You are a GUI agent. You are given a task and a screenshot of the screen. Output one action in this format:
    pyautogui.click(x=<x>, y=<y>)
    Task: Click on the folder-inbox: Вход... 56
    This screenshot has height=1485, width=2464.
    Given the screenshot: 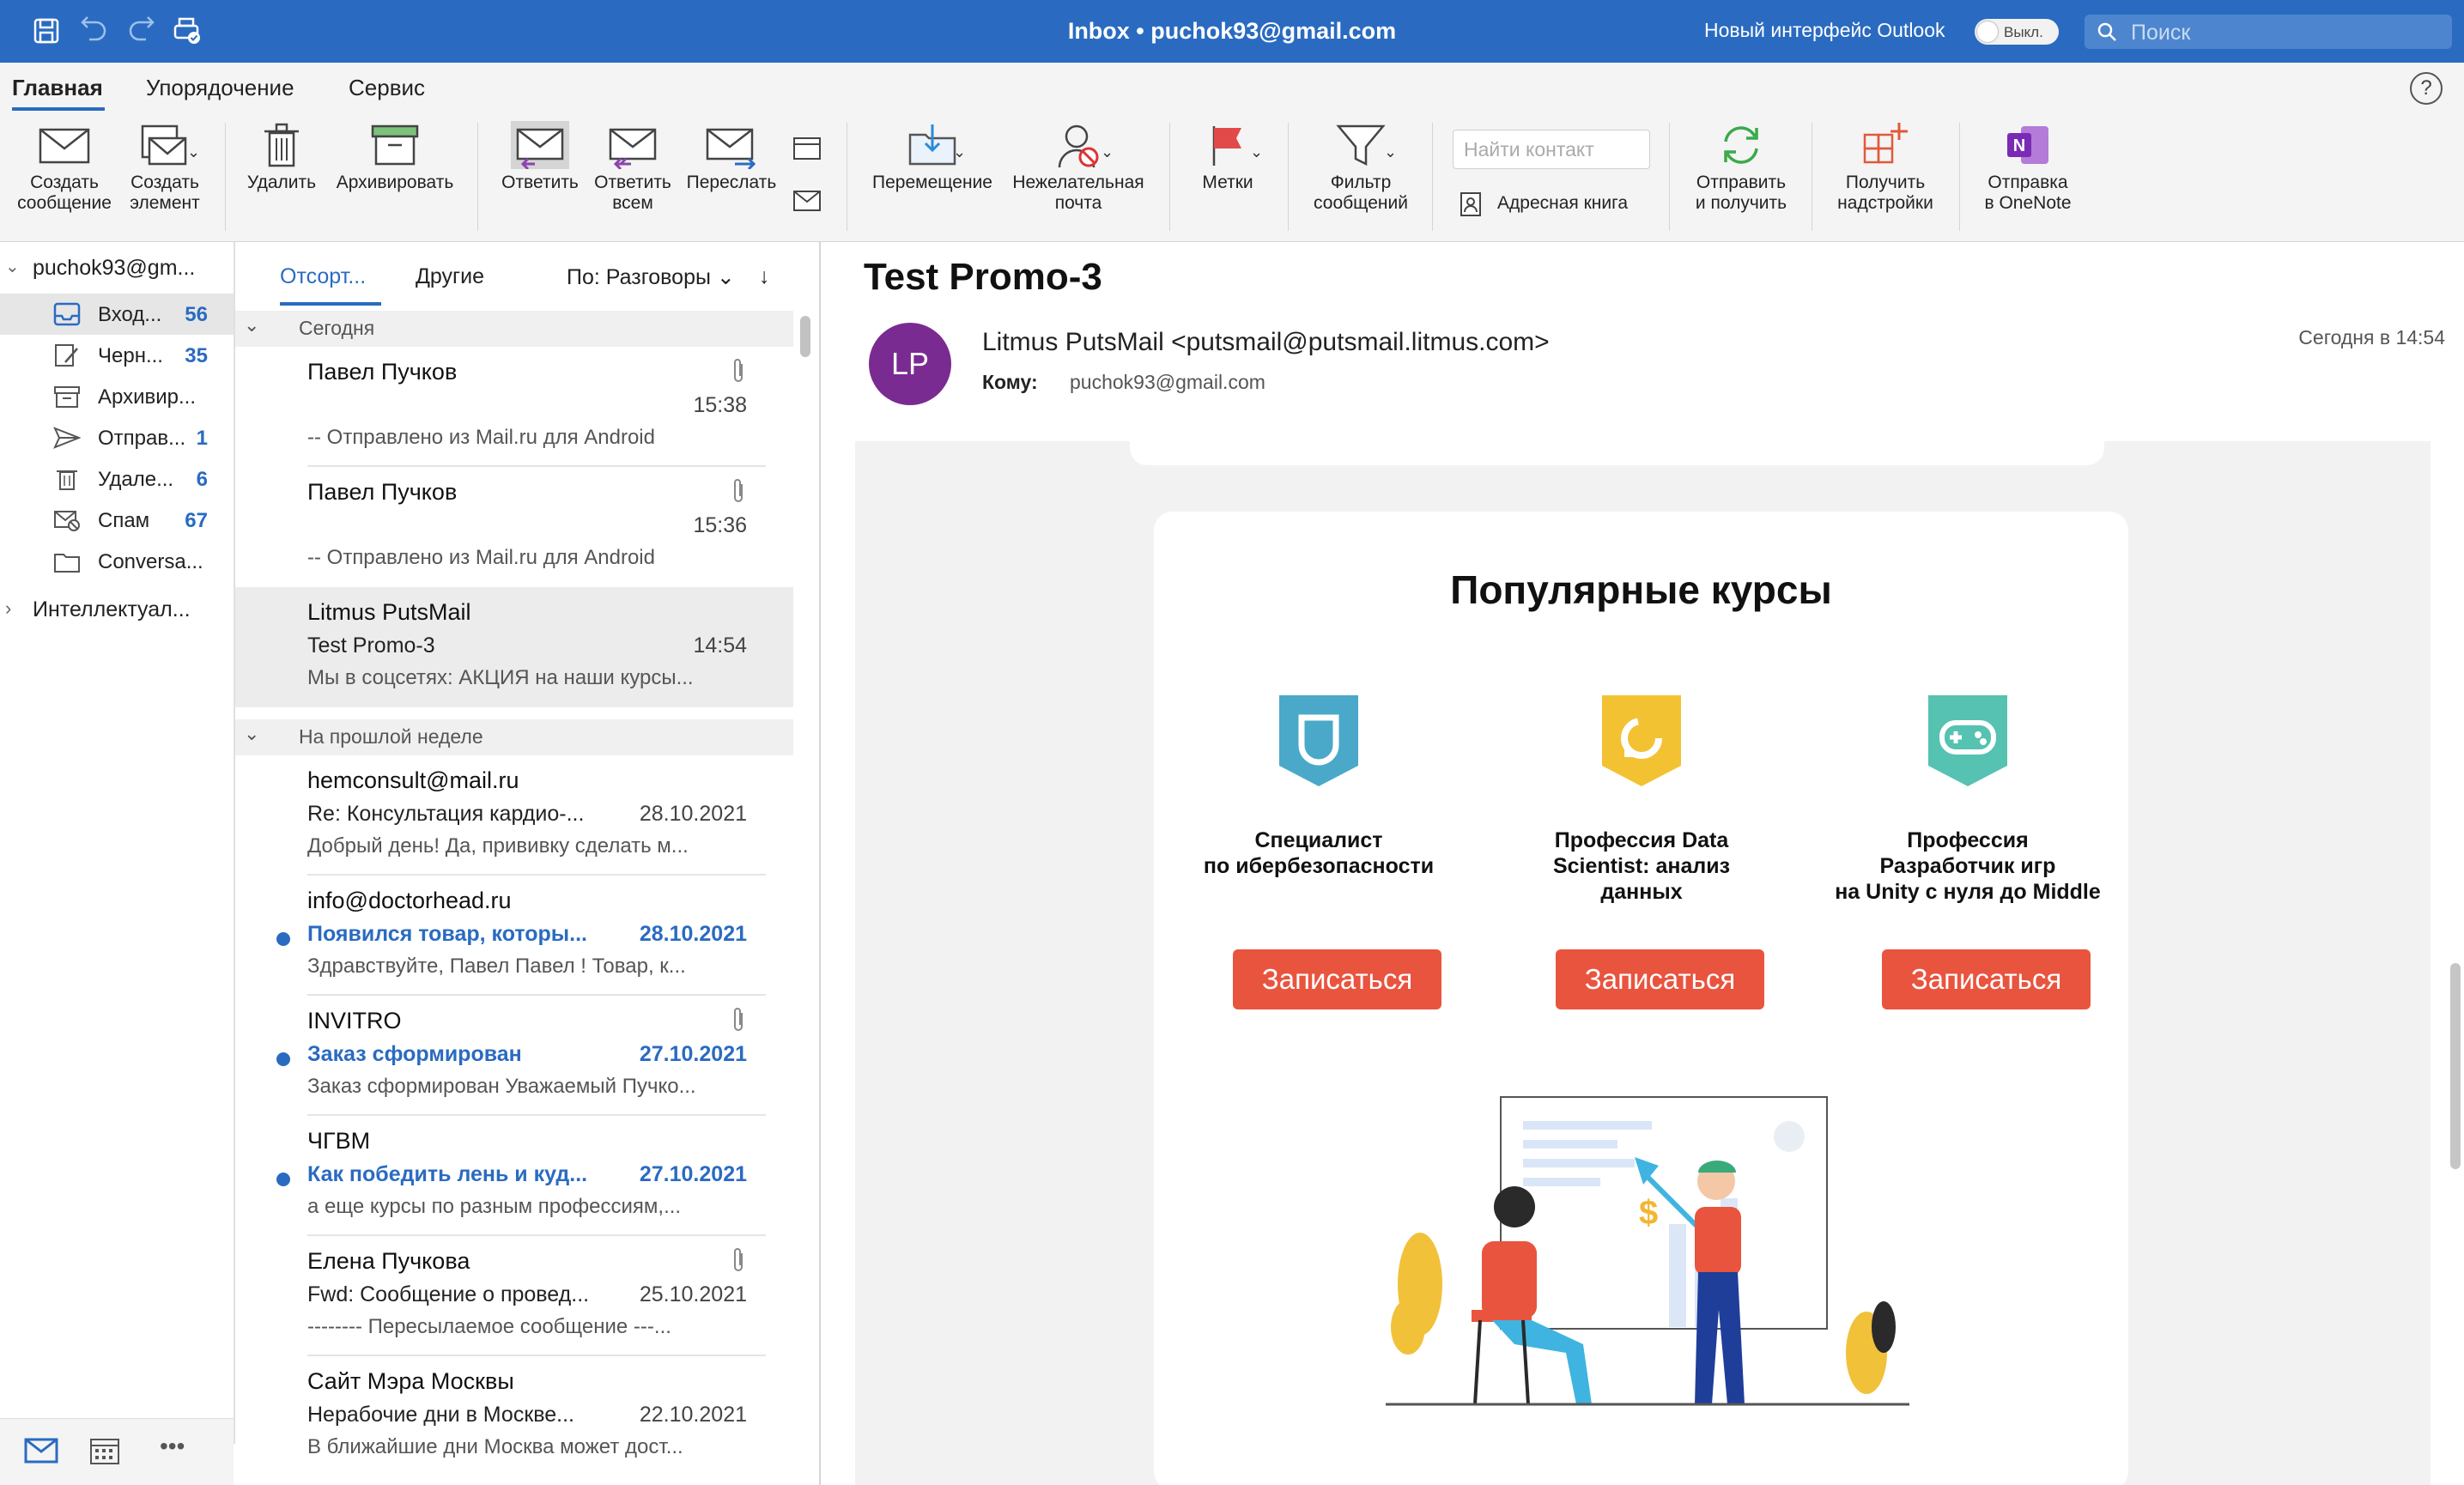 What is the action you would take?
    pyautogui.click(x=117, y=314)
    